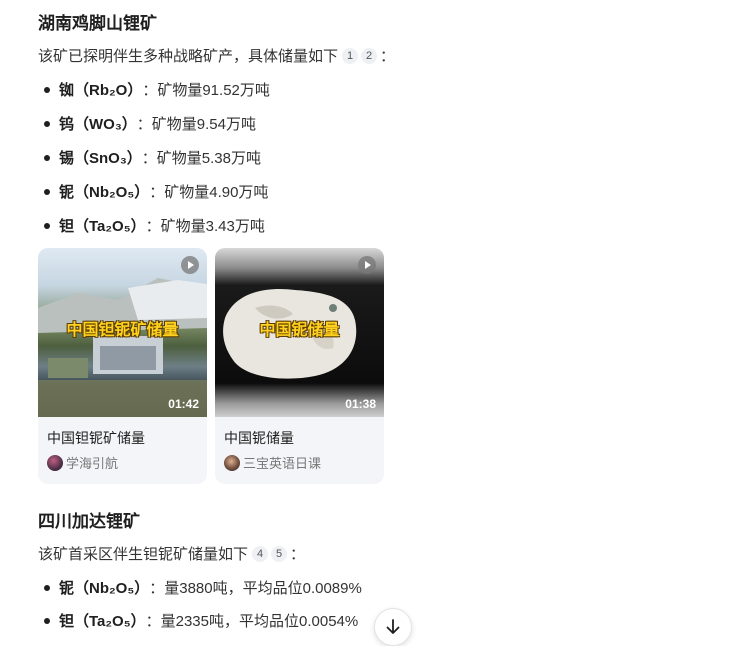 This screenshot has width=740, height=646. I want to click on citation-4: 4, so click(260, 553).